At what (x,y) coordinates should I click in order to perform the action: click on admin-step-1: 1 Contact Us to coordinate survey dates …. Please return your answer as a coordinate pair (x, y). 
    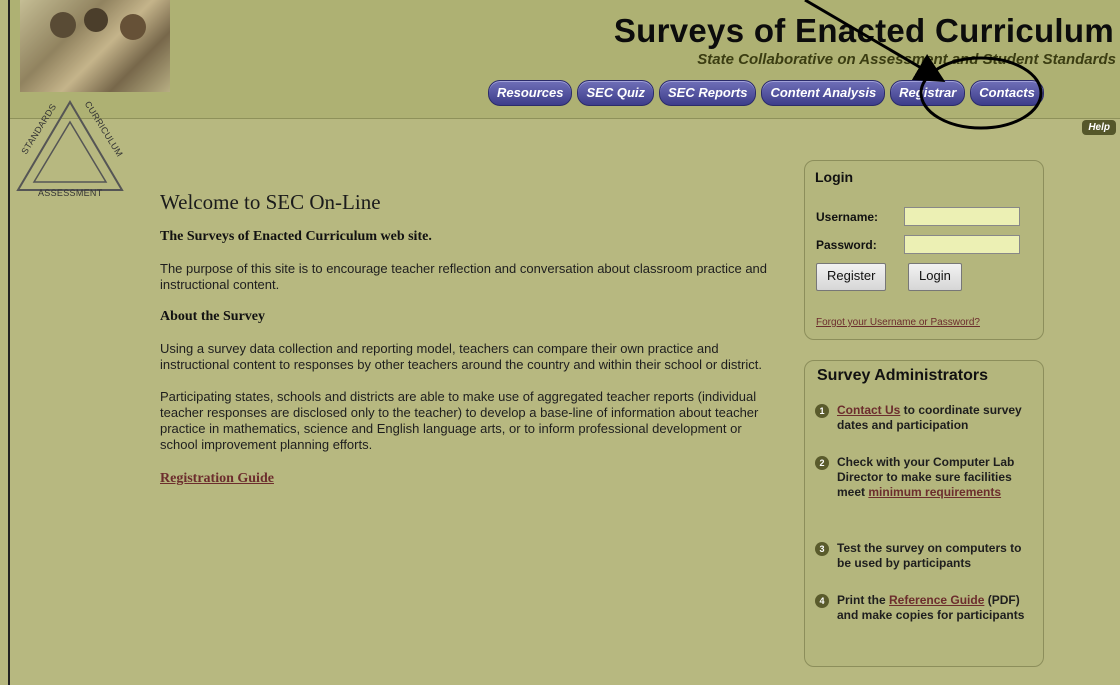
    Looking at the image, I should click on (926, 418).